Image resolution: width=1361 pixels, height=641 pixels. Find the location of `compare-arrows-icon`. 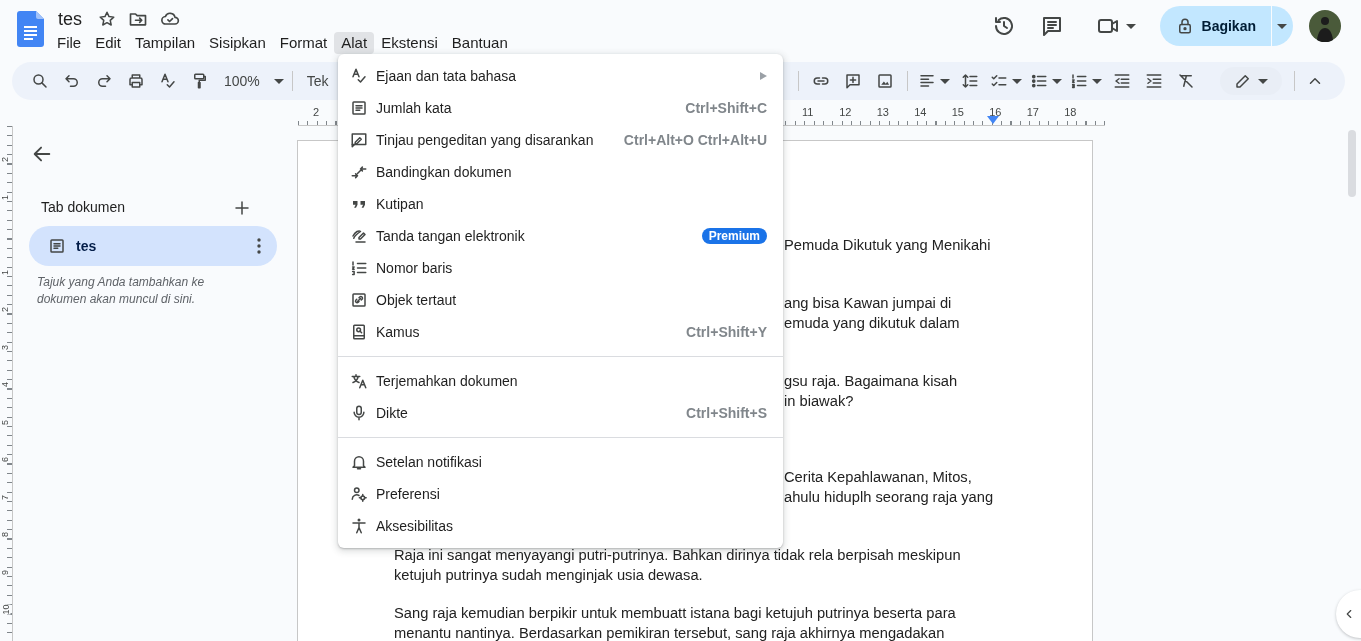

compare-arrows-icon is located at coordinates (359, 172).